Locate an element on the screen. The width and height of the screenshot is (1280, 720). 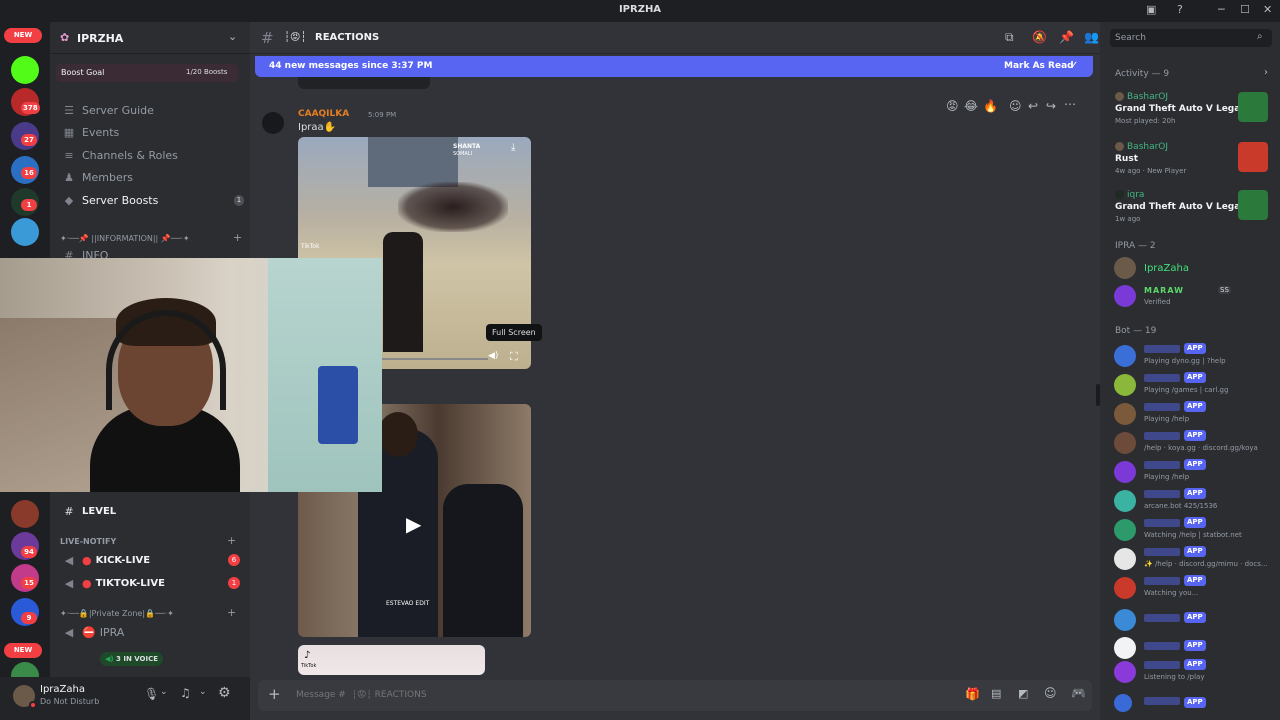
role-header: Bot — 19 is located at coordinates (1136, 331).